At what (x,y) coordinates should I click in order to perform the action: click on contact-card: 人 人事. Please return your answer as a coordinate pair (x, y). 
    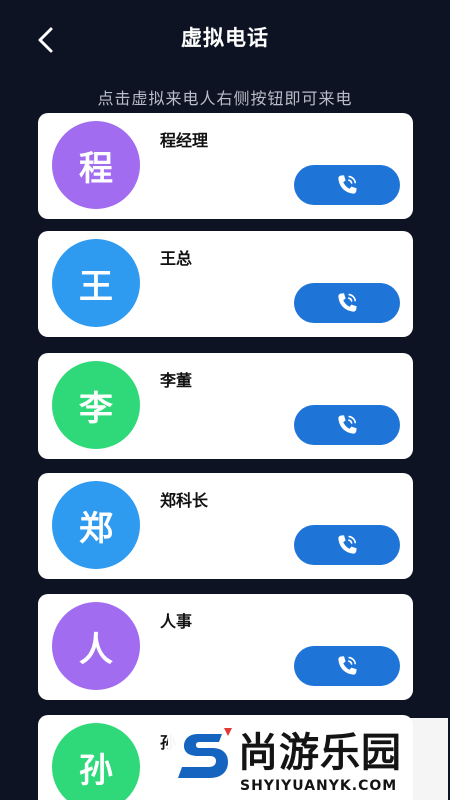
    Looking at the image, I should click on (225, 647).